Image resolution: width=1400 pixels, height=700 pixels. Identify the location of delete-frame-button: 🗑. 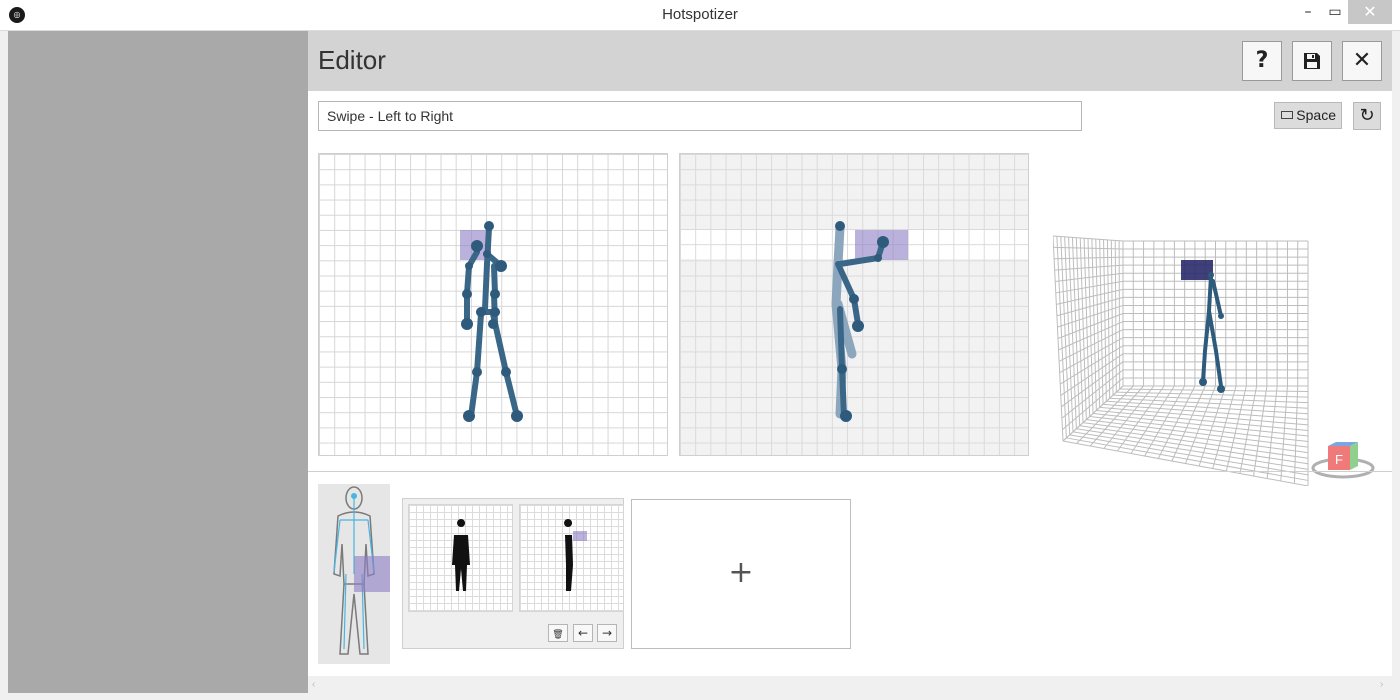
(558, 633).